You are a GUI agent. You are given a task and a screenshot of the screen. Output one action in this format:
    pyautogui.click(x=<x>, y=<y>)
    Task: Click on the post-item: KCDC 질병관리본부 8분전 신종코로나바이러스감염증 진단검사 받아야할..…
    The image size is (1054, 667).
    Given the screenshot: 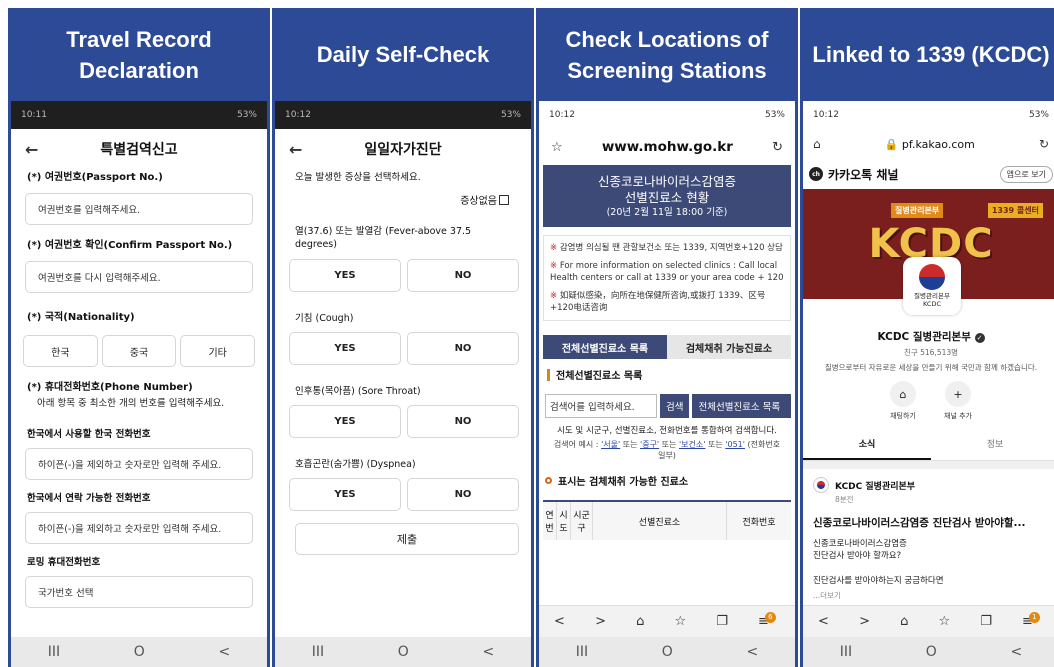 What is the action you would take?
    pyautogui.click(x=928, y=539)
    